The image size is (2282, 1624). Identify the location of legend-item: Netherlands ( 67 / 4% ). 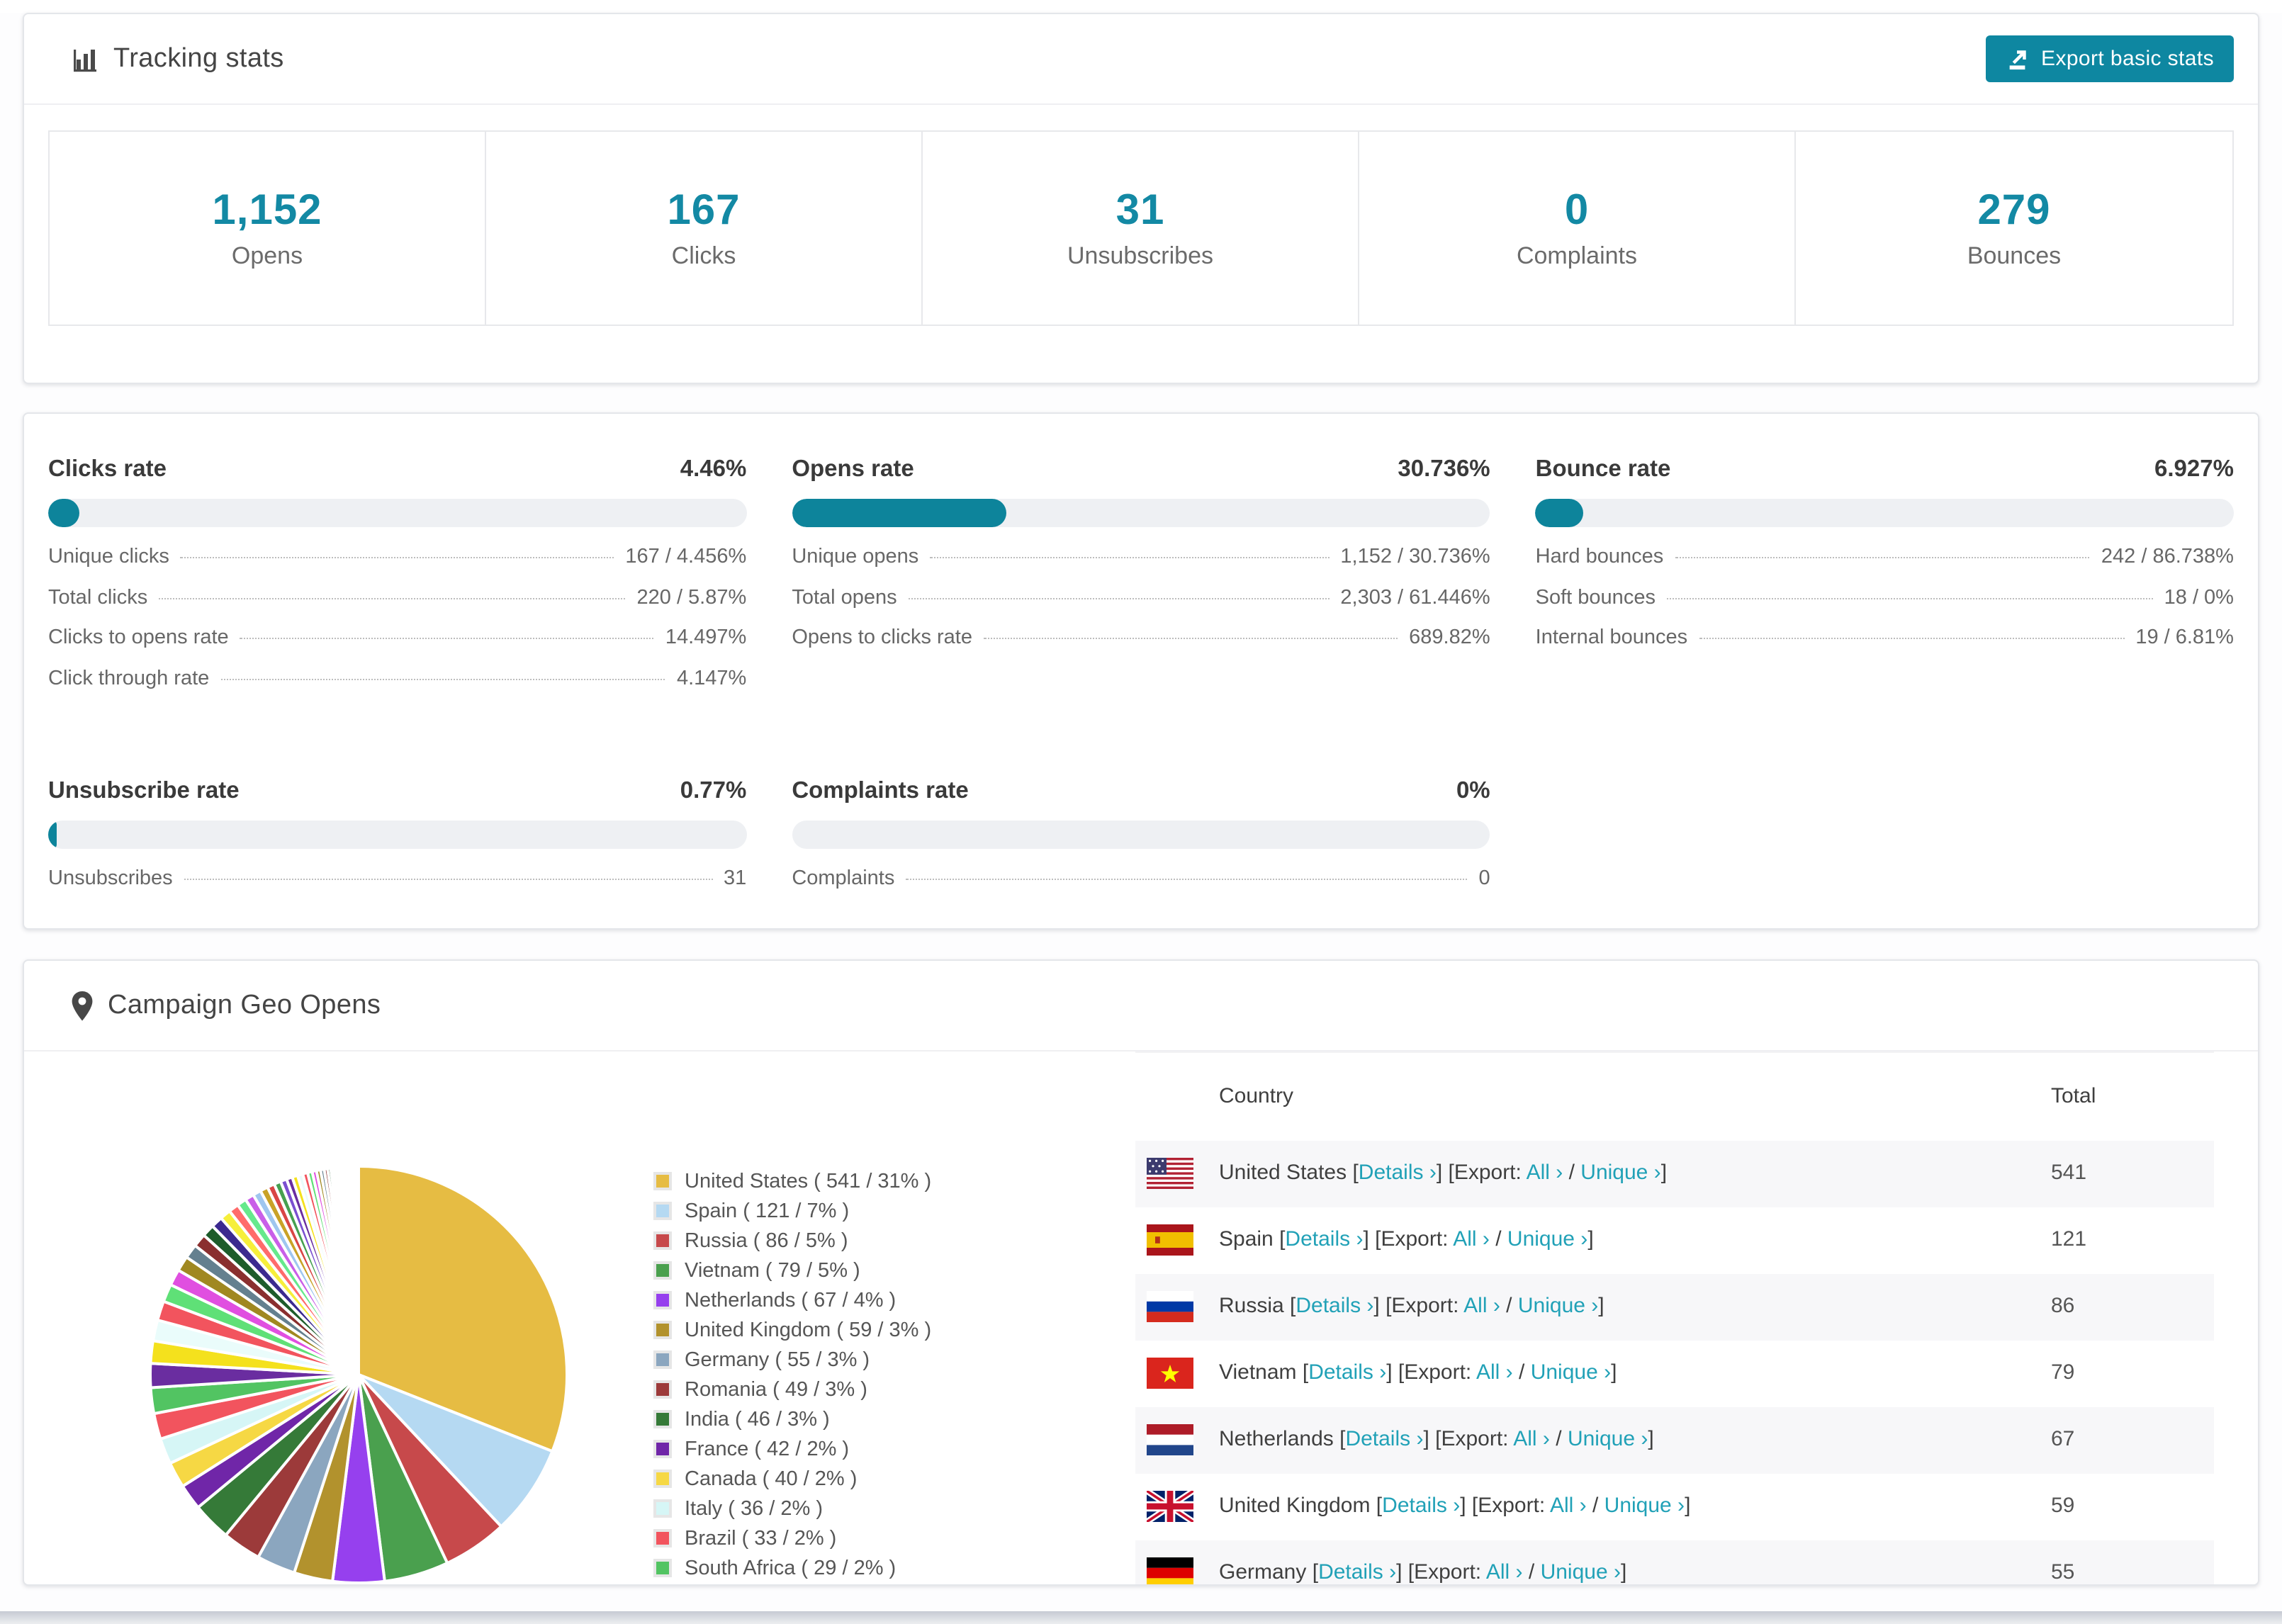
(792, 1300).